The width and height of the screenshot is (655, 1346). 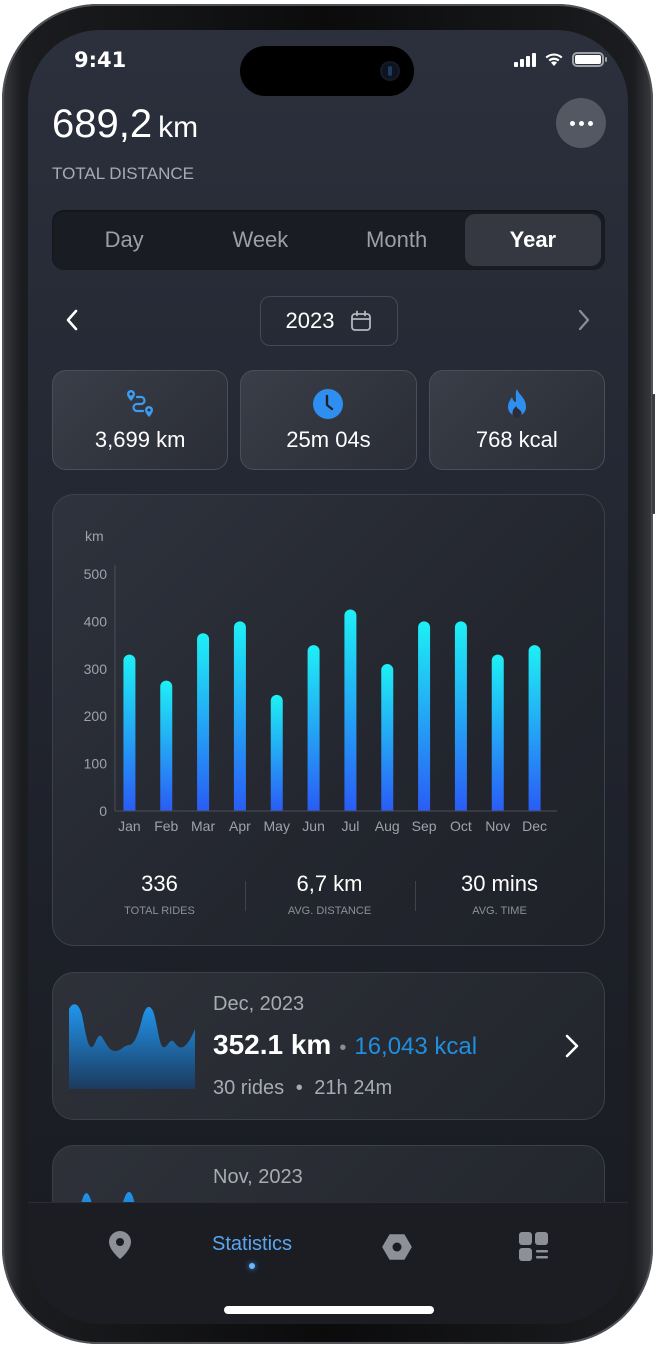 What do you see at coordinates (94, 536) in the screenshot?
I see `y-axis-label: km` at bounding box center [94, 536].